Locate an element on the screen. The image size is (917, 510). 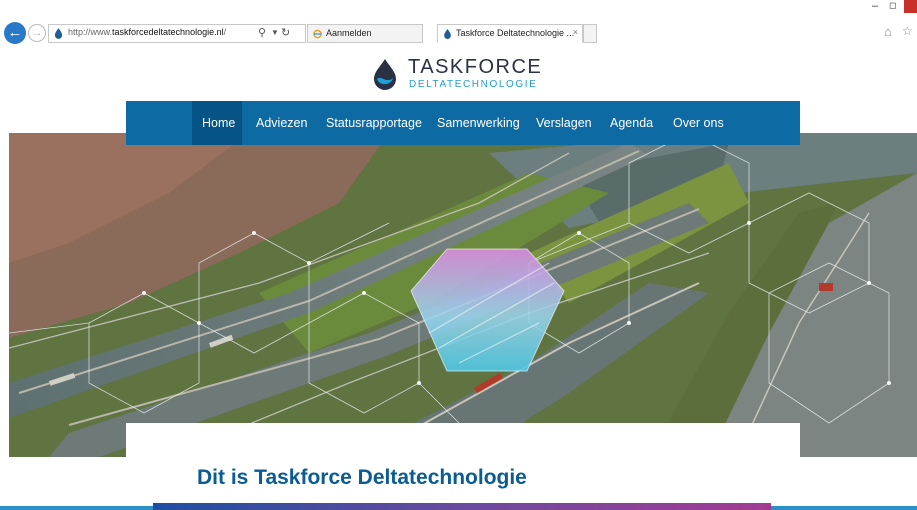
url-prefix: http://www. is located at coordinates (90, 32).